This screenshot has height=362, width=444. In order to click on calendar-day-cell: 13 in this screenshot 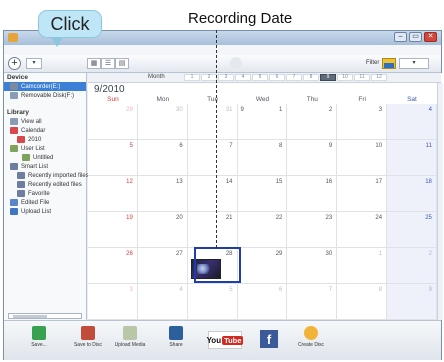, I will do `click(162, 194)`.